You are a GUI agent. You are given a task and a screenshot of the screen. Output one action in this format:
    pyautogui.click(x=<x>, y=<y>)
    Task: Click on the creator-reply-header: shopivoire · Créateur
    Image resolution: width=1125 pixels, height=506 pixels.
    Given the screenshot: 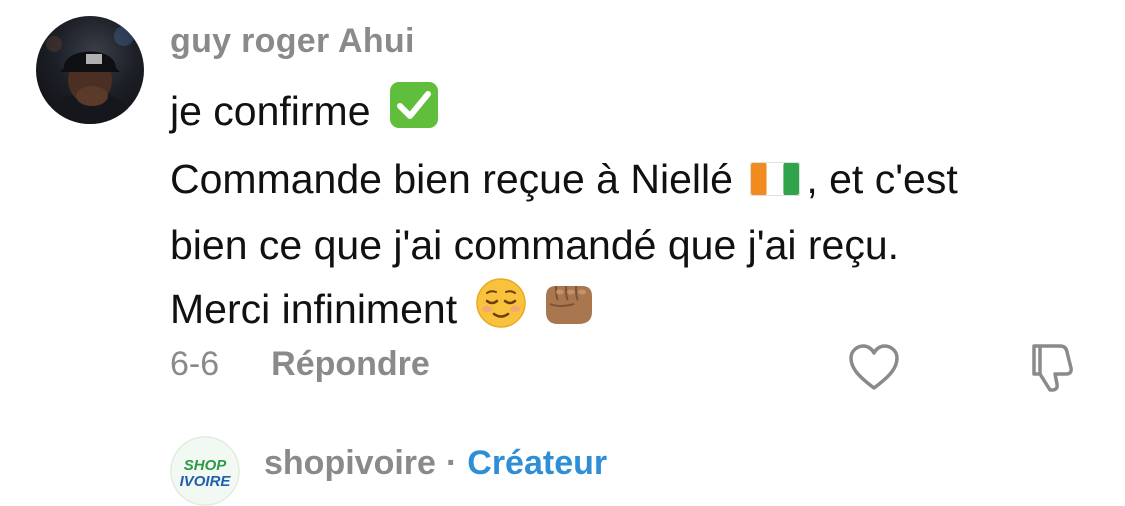 What is the action you would take?
    pyautogui.click(x=435, y=463)
    